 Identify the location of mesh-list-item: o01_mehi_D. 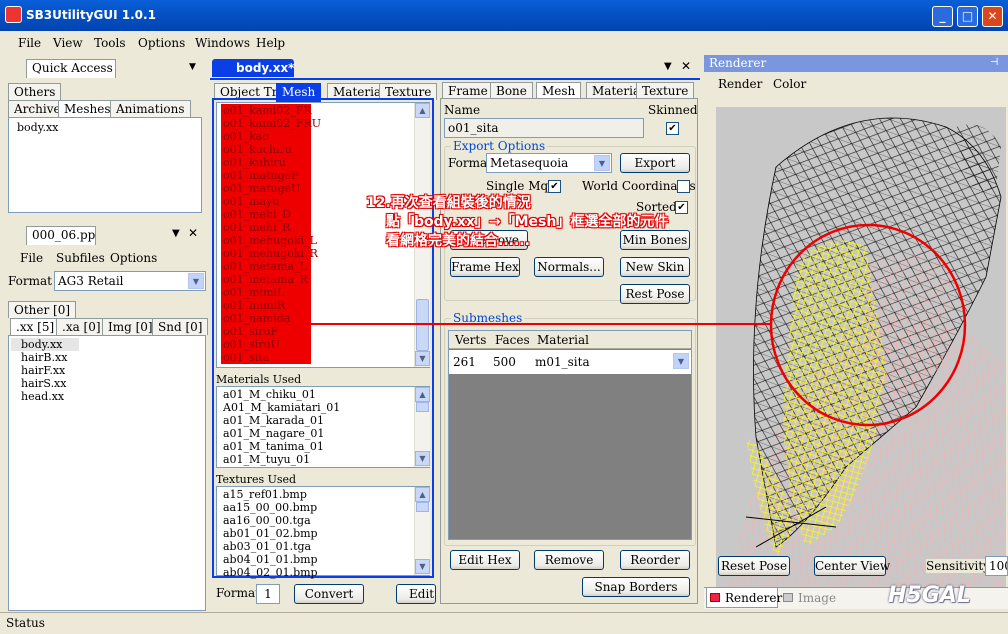
(266, 214).